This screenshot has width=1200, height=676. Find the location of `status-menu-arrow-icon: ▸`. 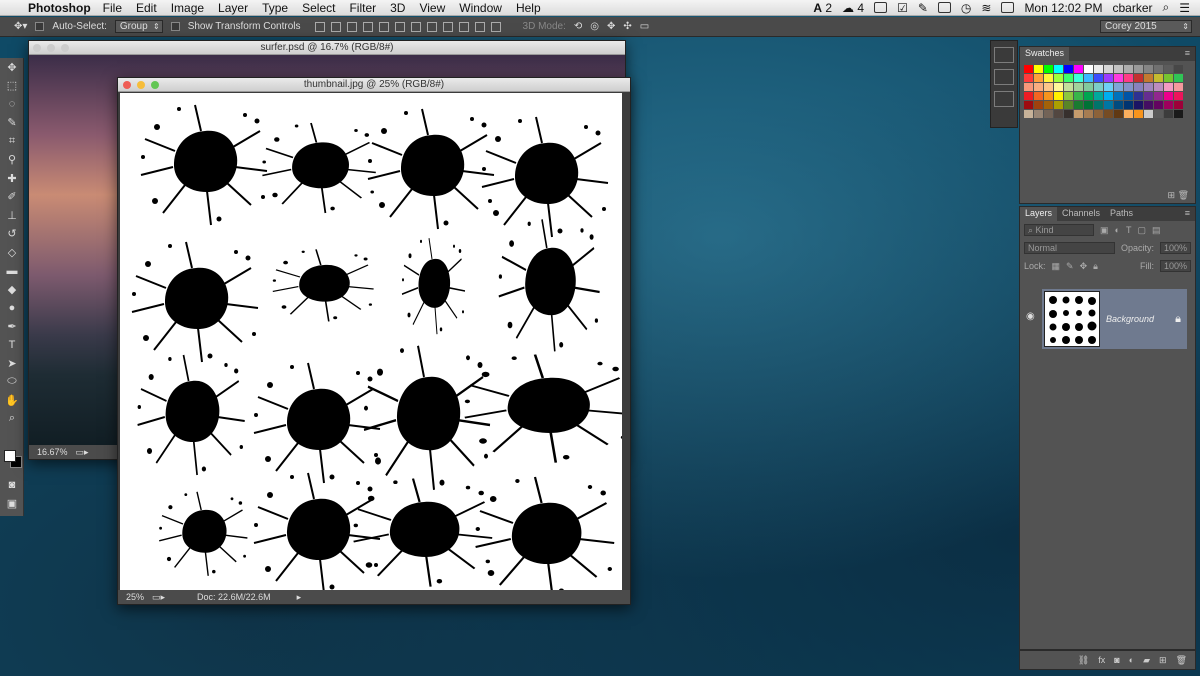

status-menu-arrow-icon: ▸ is located at coordinates (299, 597).